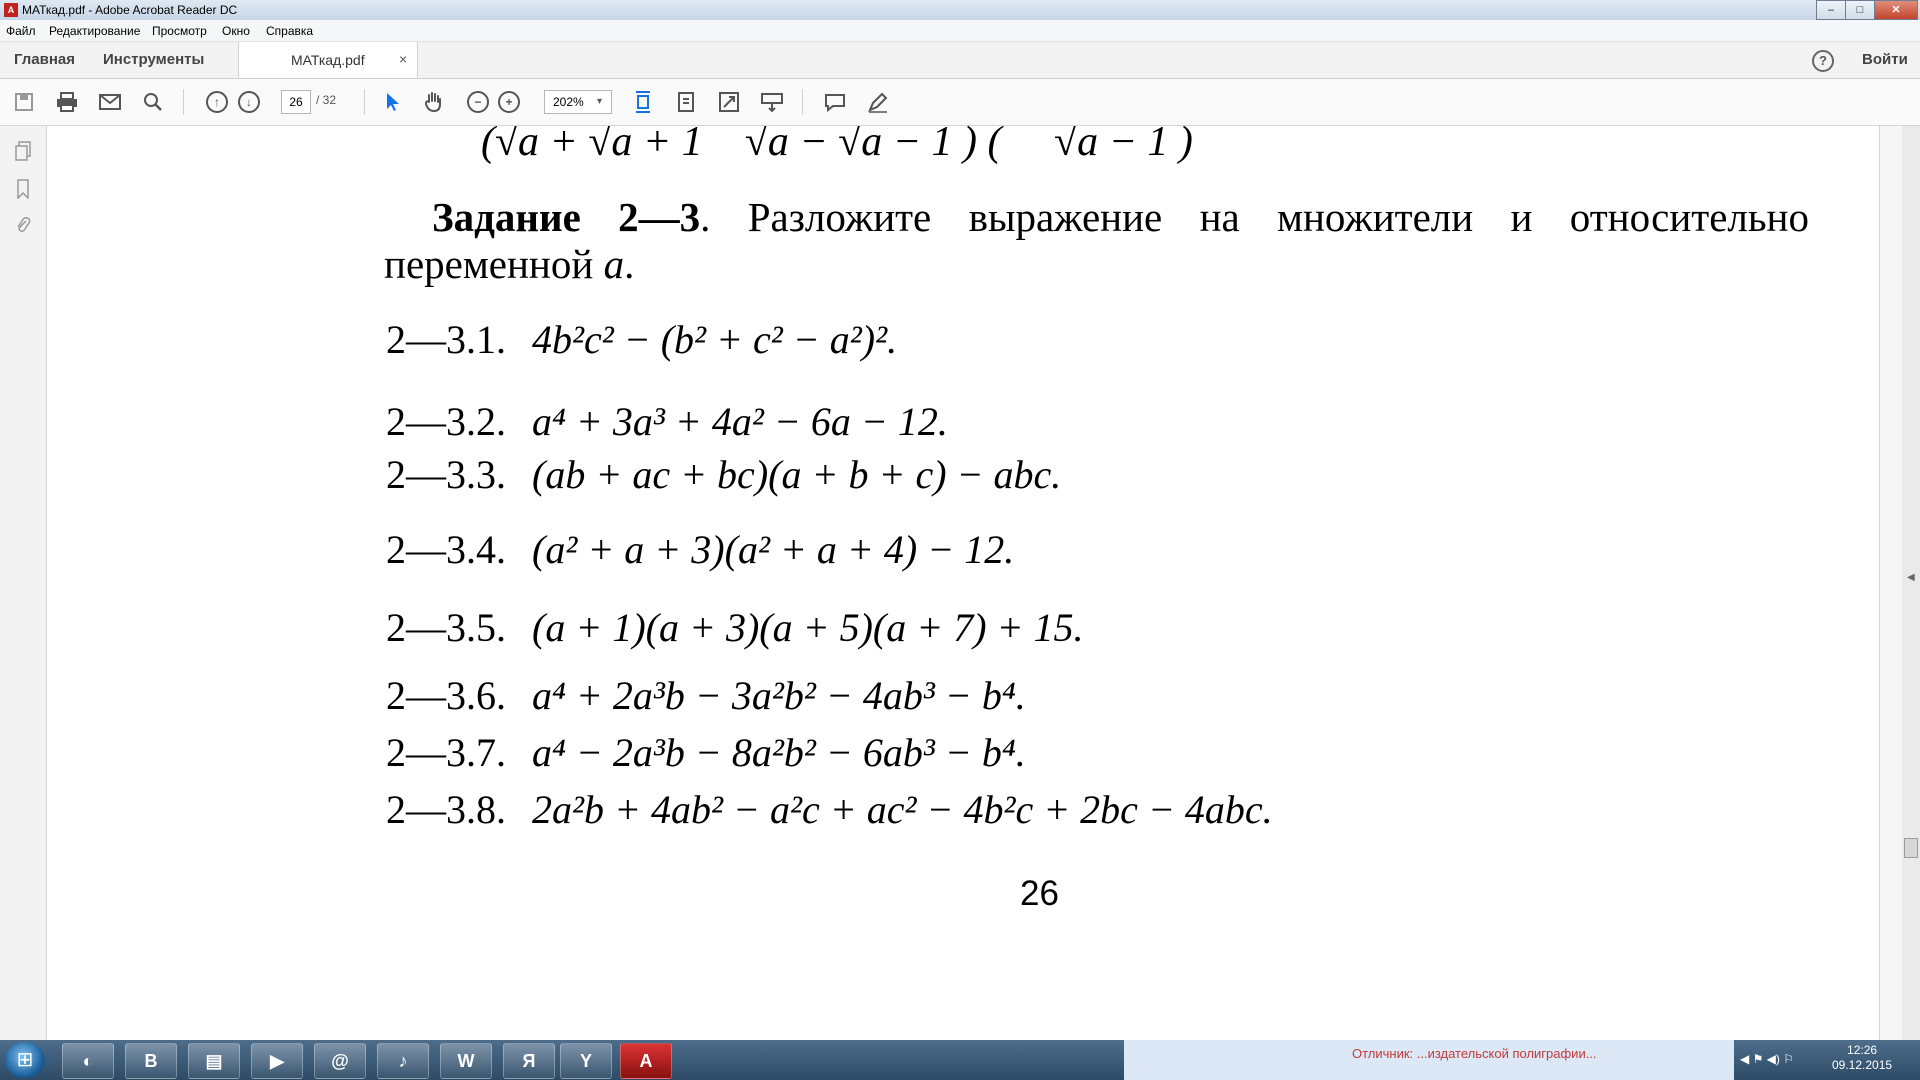 The width and height of the screenshot is (1920, 1080). I want to click on vertical-scrollbar, so click(1911, 583).